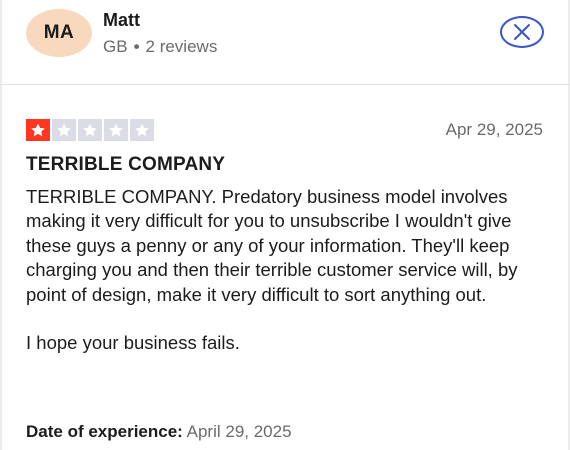  Describe the element at coordinates (133, 343) in the screenshot. I see `review-paragraph: I hope your business fails.` at that location.